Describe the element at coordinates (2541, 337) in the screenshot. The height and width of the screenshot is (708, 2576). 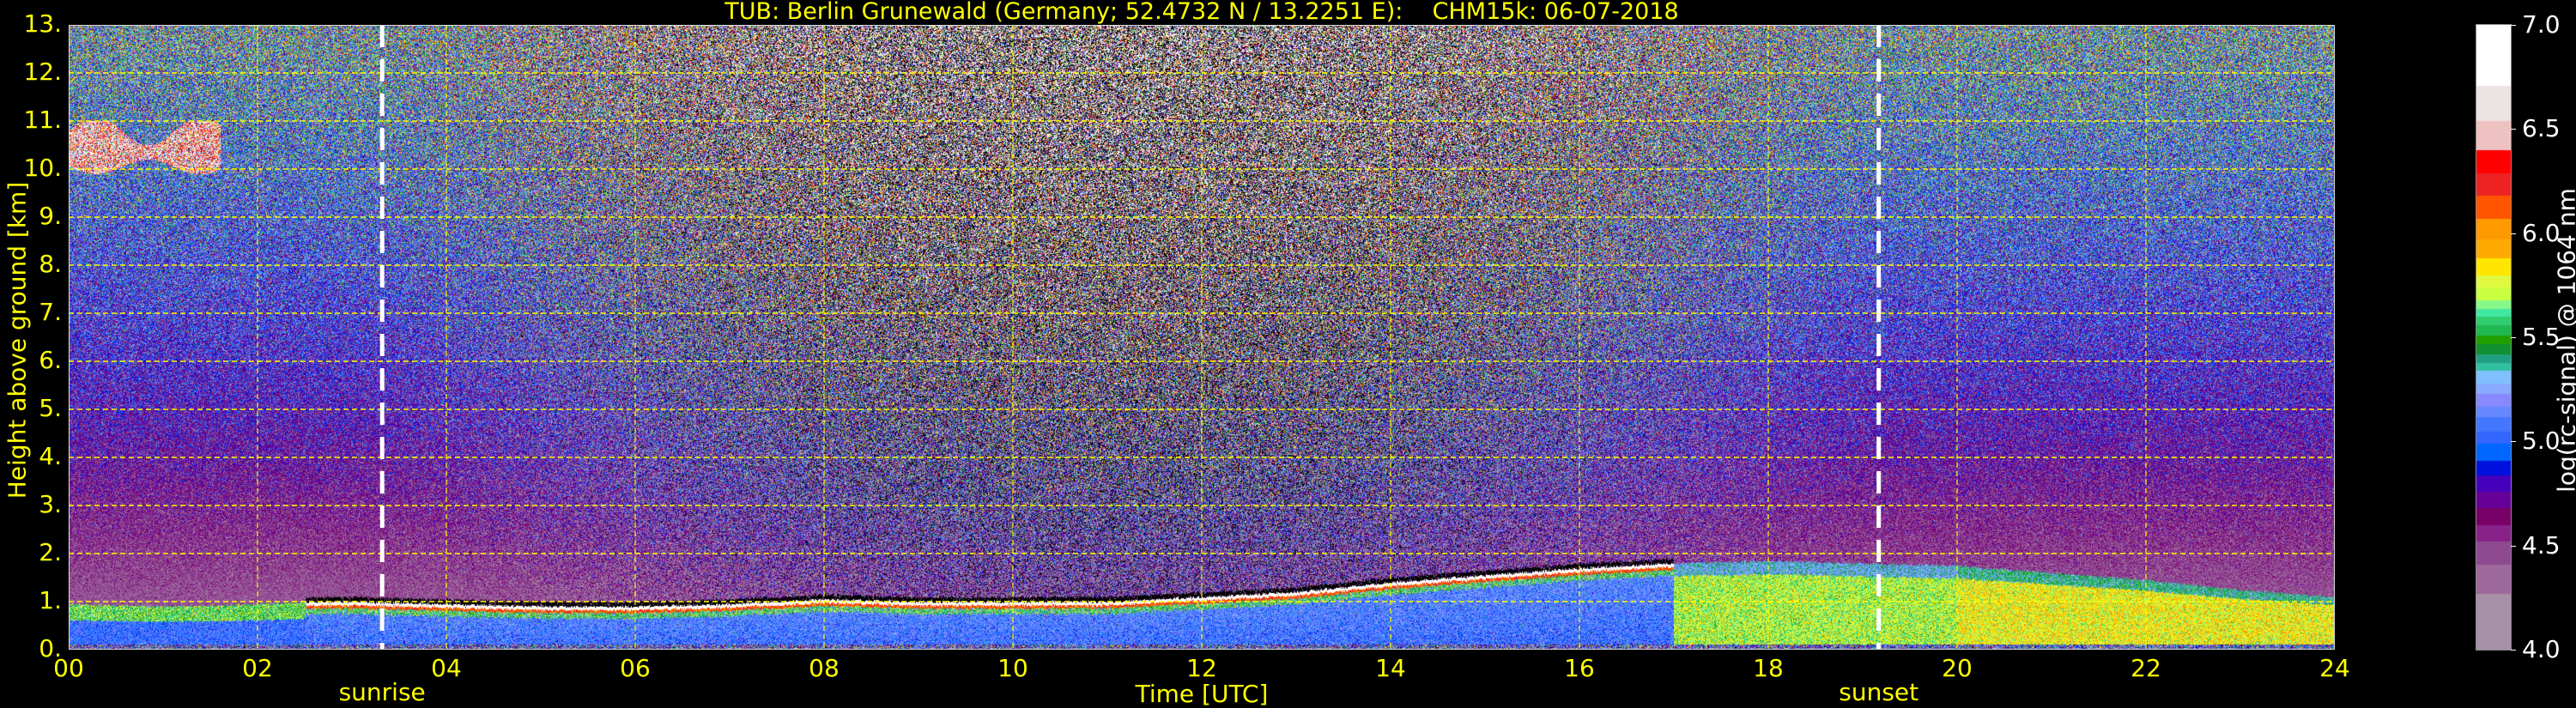
I see `colorbar-tick-label: 5.5` at that location.